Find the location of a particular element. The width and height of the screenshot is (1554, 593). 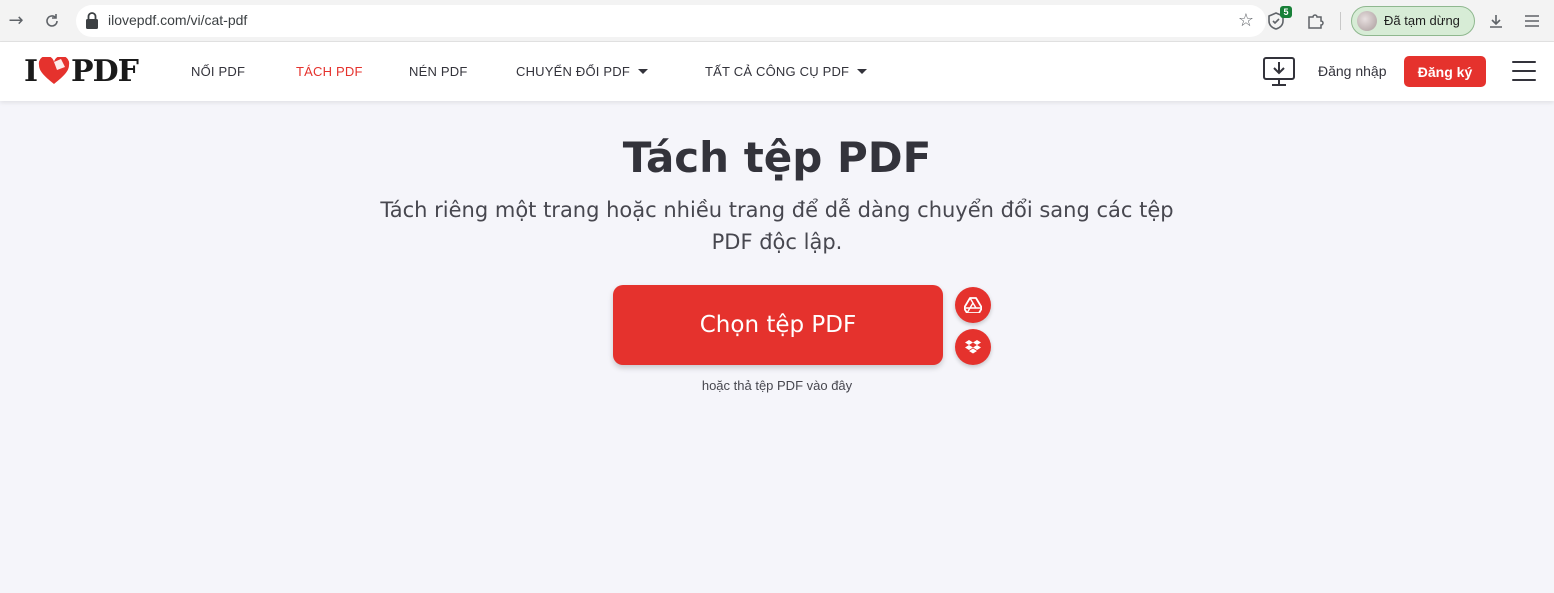

avatar is located at coordinates (1367, 21).